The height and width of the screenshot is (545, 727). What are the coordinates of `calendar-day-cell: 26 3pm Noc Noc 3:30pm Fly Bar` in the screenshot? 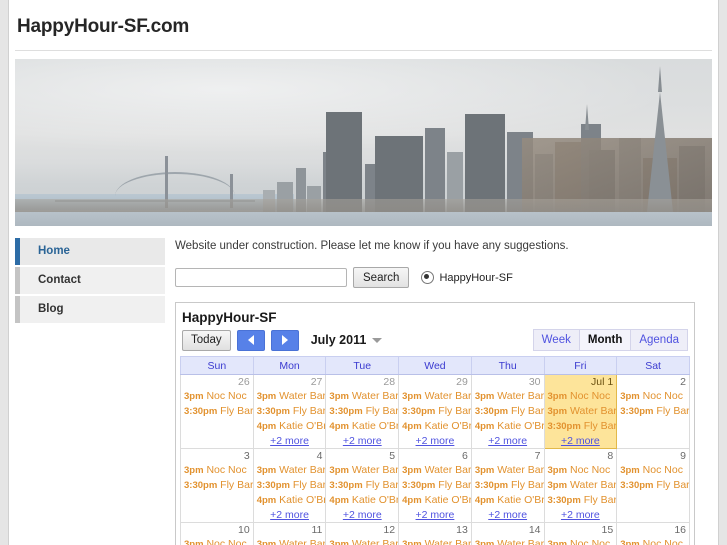 It's located at (217, 411).